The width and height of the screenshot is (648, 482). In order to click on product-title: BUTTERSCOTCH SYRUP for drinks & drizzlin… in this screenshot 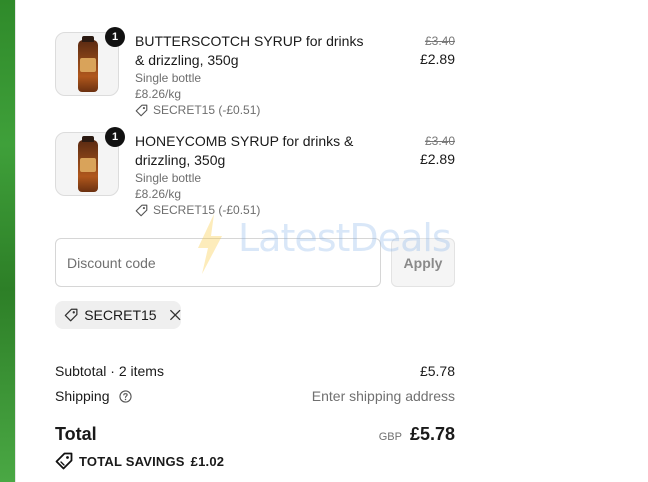, I will do `click(249, 50)`.